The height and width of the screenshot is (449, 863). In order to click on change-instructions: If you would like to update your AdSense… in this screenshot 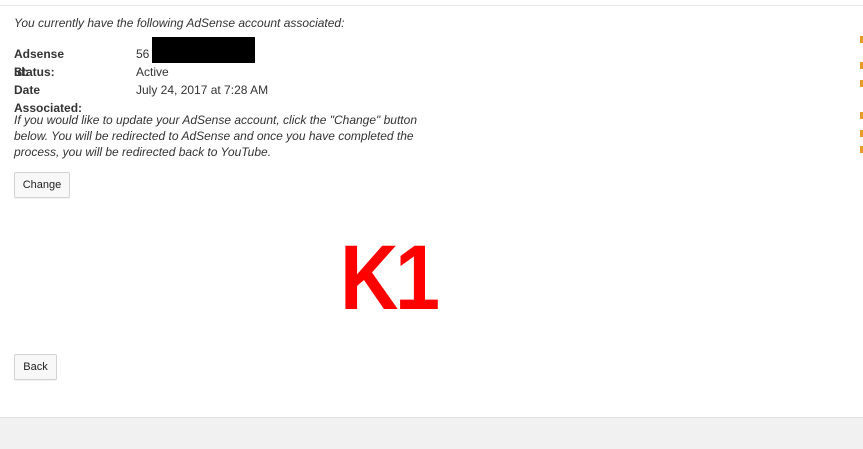, I will do `click(215, 136)`.